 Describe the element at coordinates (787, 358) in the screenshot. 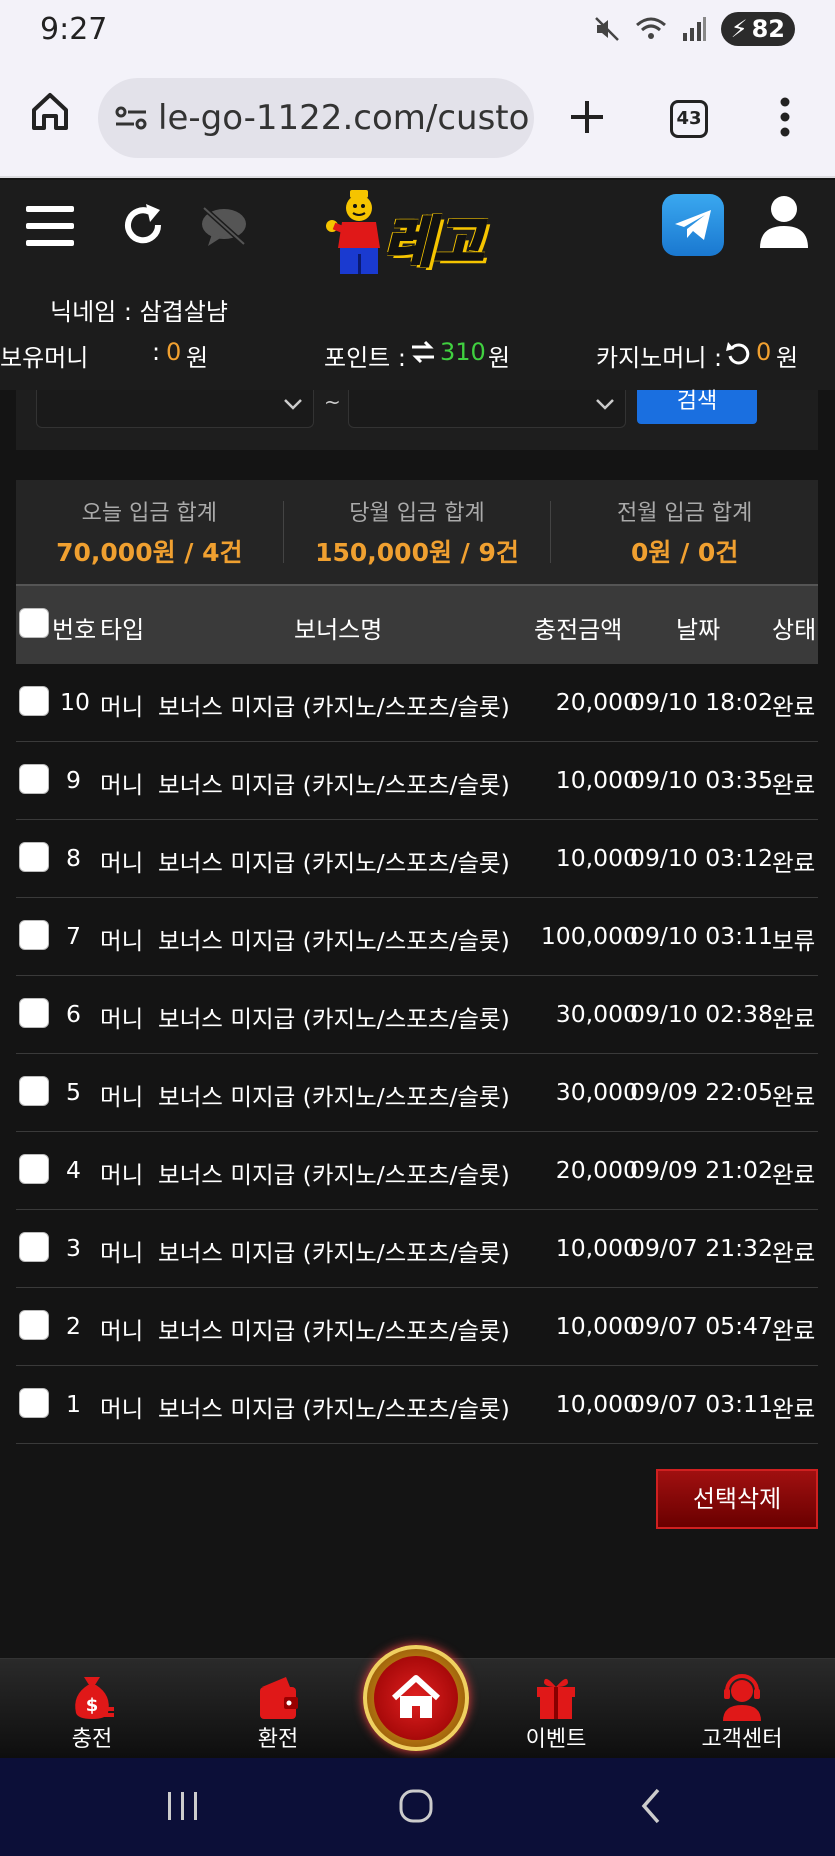

I see `casino-money-unit: 원` at that location.